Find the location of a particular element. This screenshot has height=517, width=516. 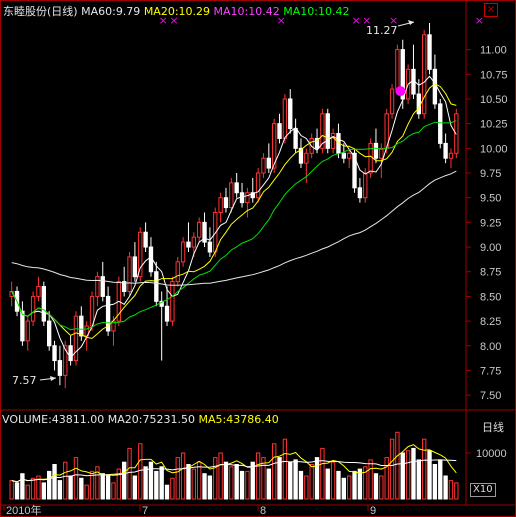

month-label: 8 is located at coordinates (263, 511).